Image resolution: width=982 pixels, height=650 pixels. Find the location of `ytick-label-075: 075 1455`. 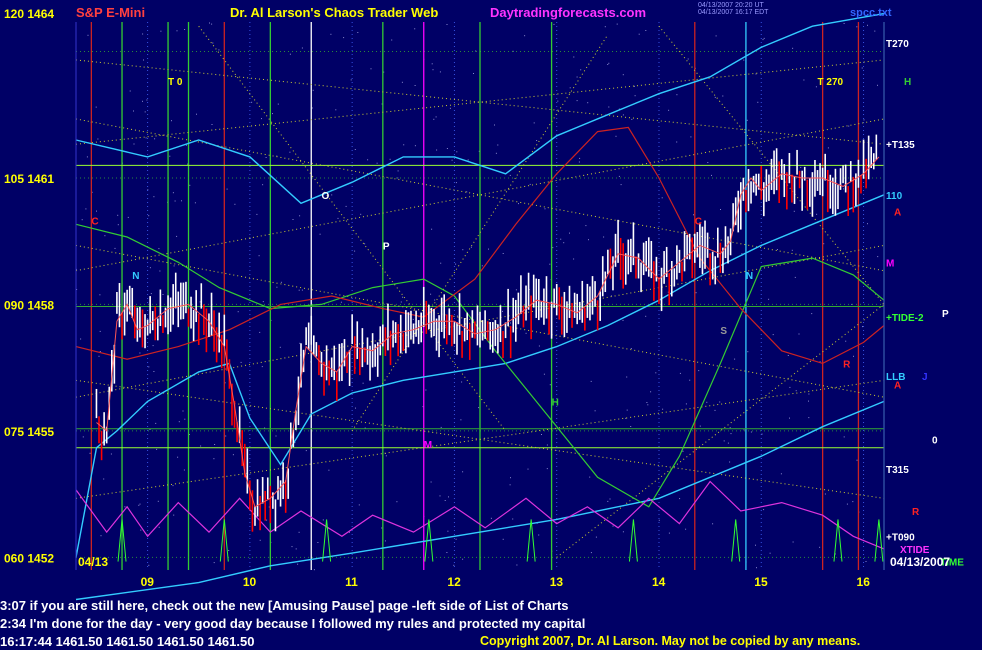

ytick-label-075: 075 1455 is located at coordinates (29, 432).